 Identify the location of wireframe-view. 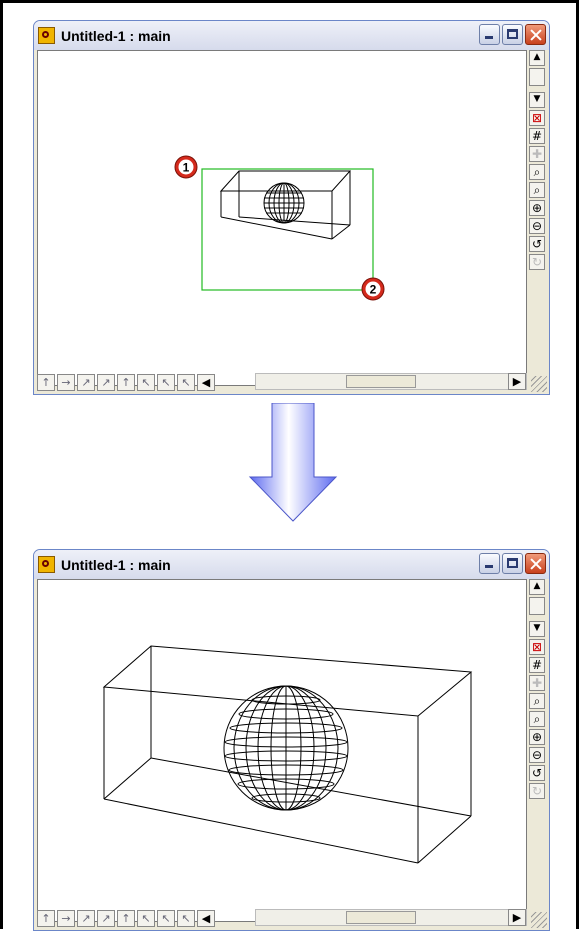
(287, 754).